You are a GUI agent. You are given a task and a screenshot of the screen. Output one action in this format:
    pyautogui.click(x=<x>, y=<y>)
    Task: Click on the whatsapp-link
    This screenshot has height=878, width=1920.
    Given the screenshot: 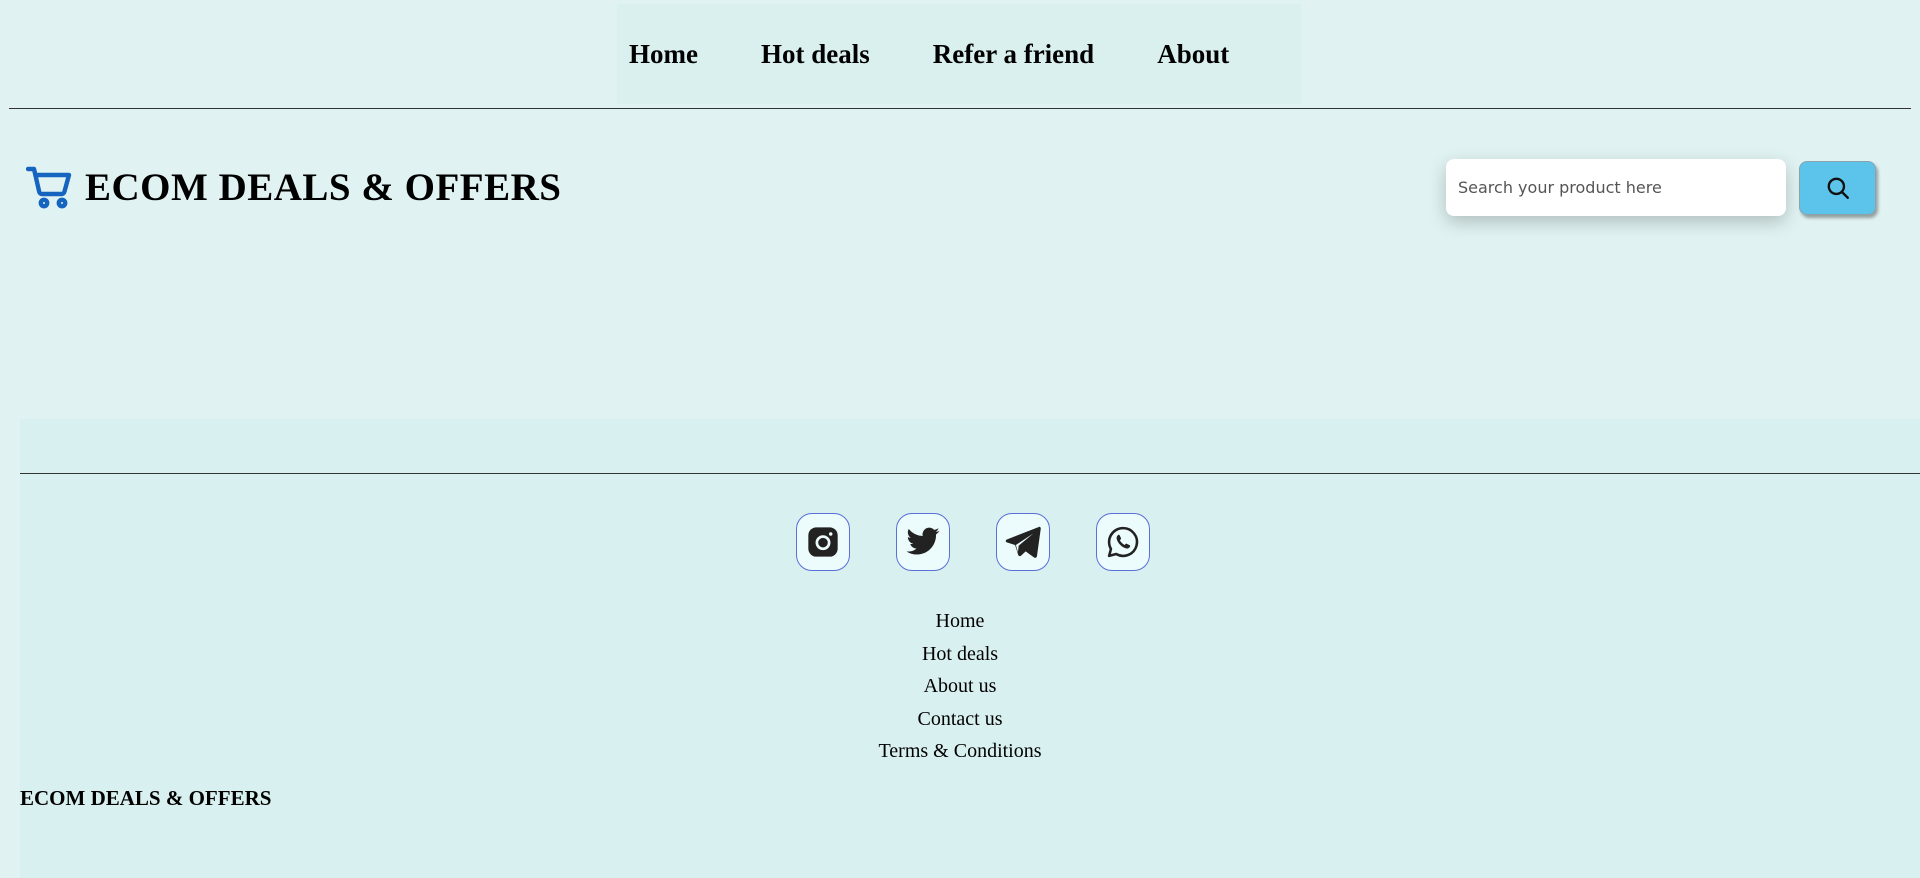 What is the action you would take?
    pyautogui.click(x=1123, y=542)
    